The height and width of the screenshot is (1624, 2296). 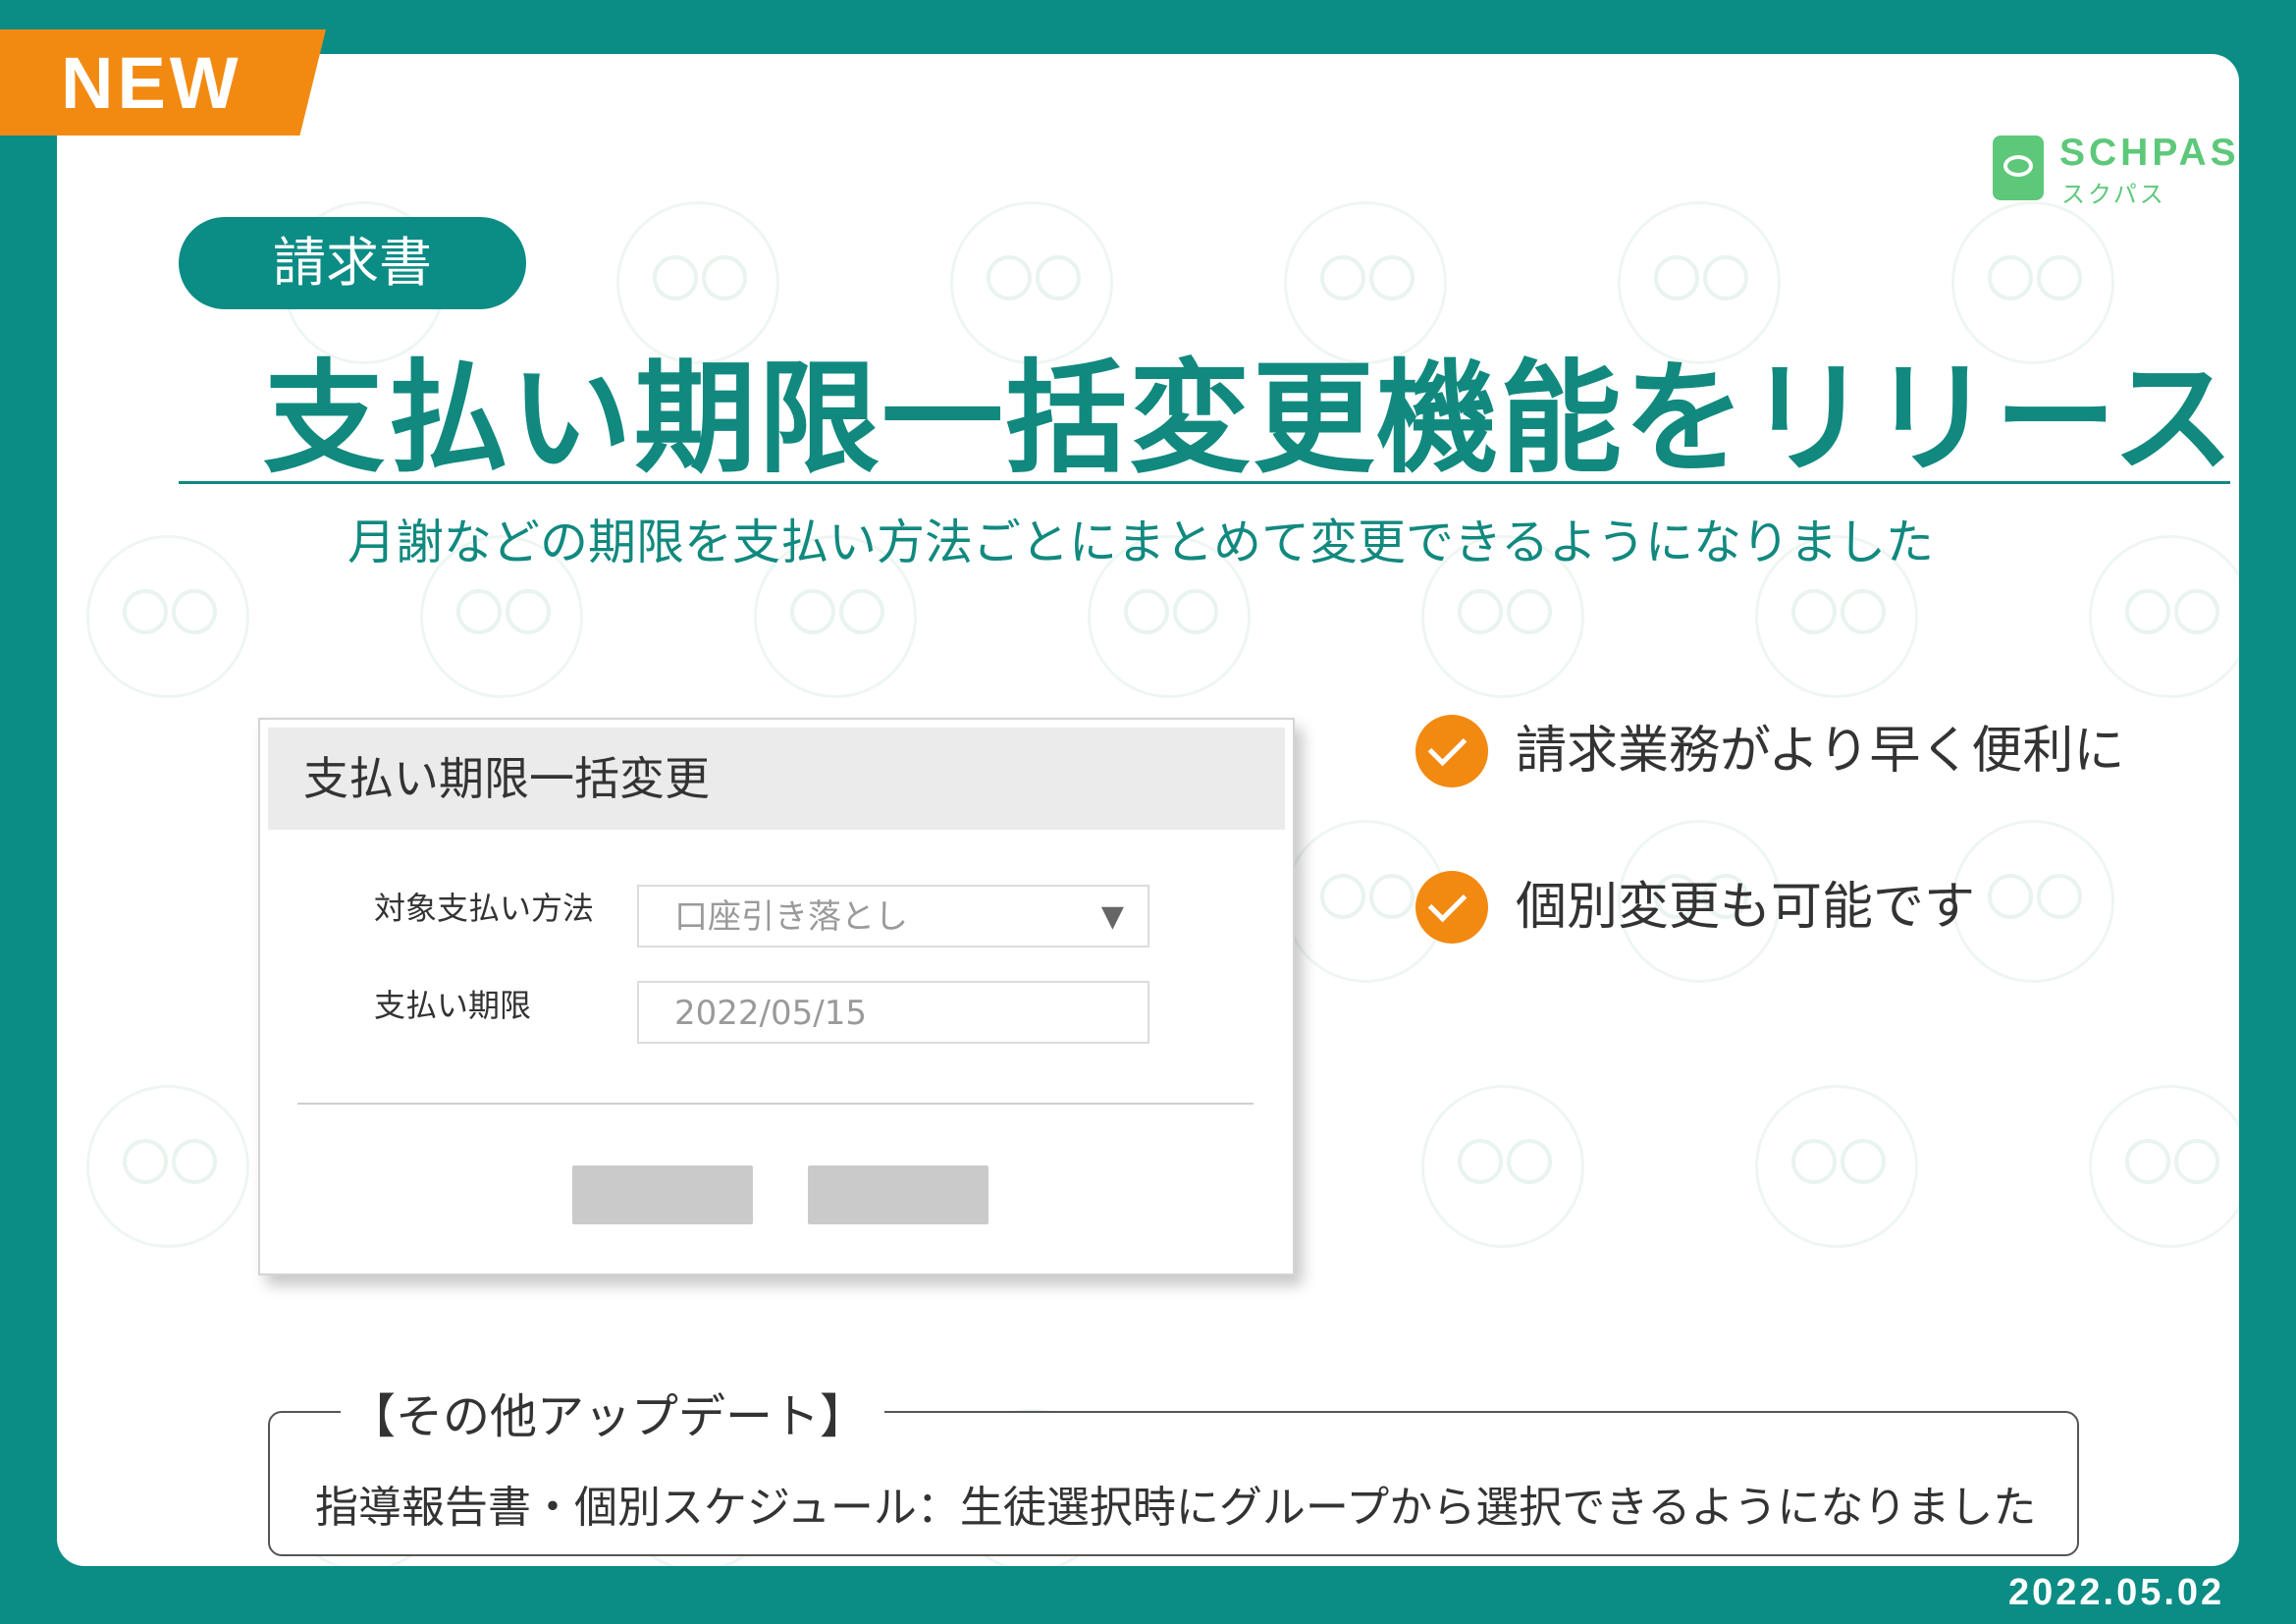 What do you see at coordinates (2149, 153) in the screenshot?
I see `logo-name-en: SCHPASS` at bounding box center [2149, 153].